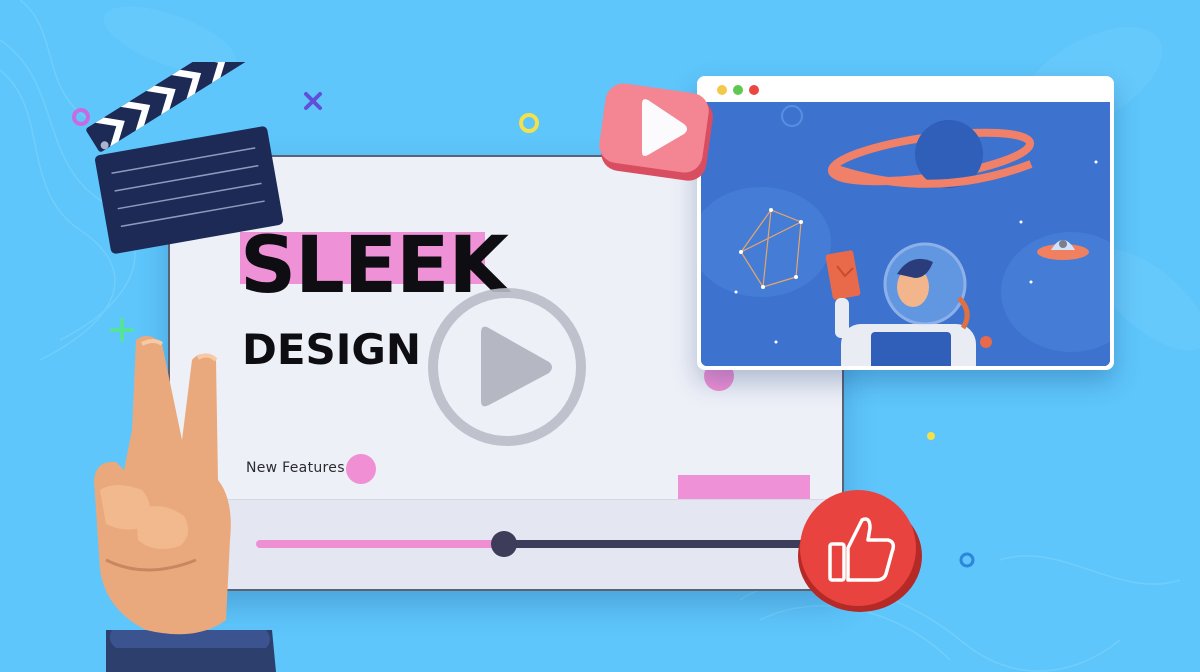 The image size is (1200, 672). What do you see at coordinates (655, 544) in the screenshot?
I see `progress-remaining` at bounding box center [655, 544].